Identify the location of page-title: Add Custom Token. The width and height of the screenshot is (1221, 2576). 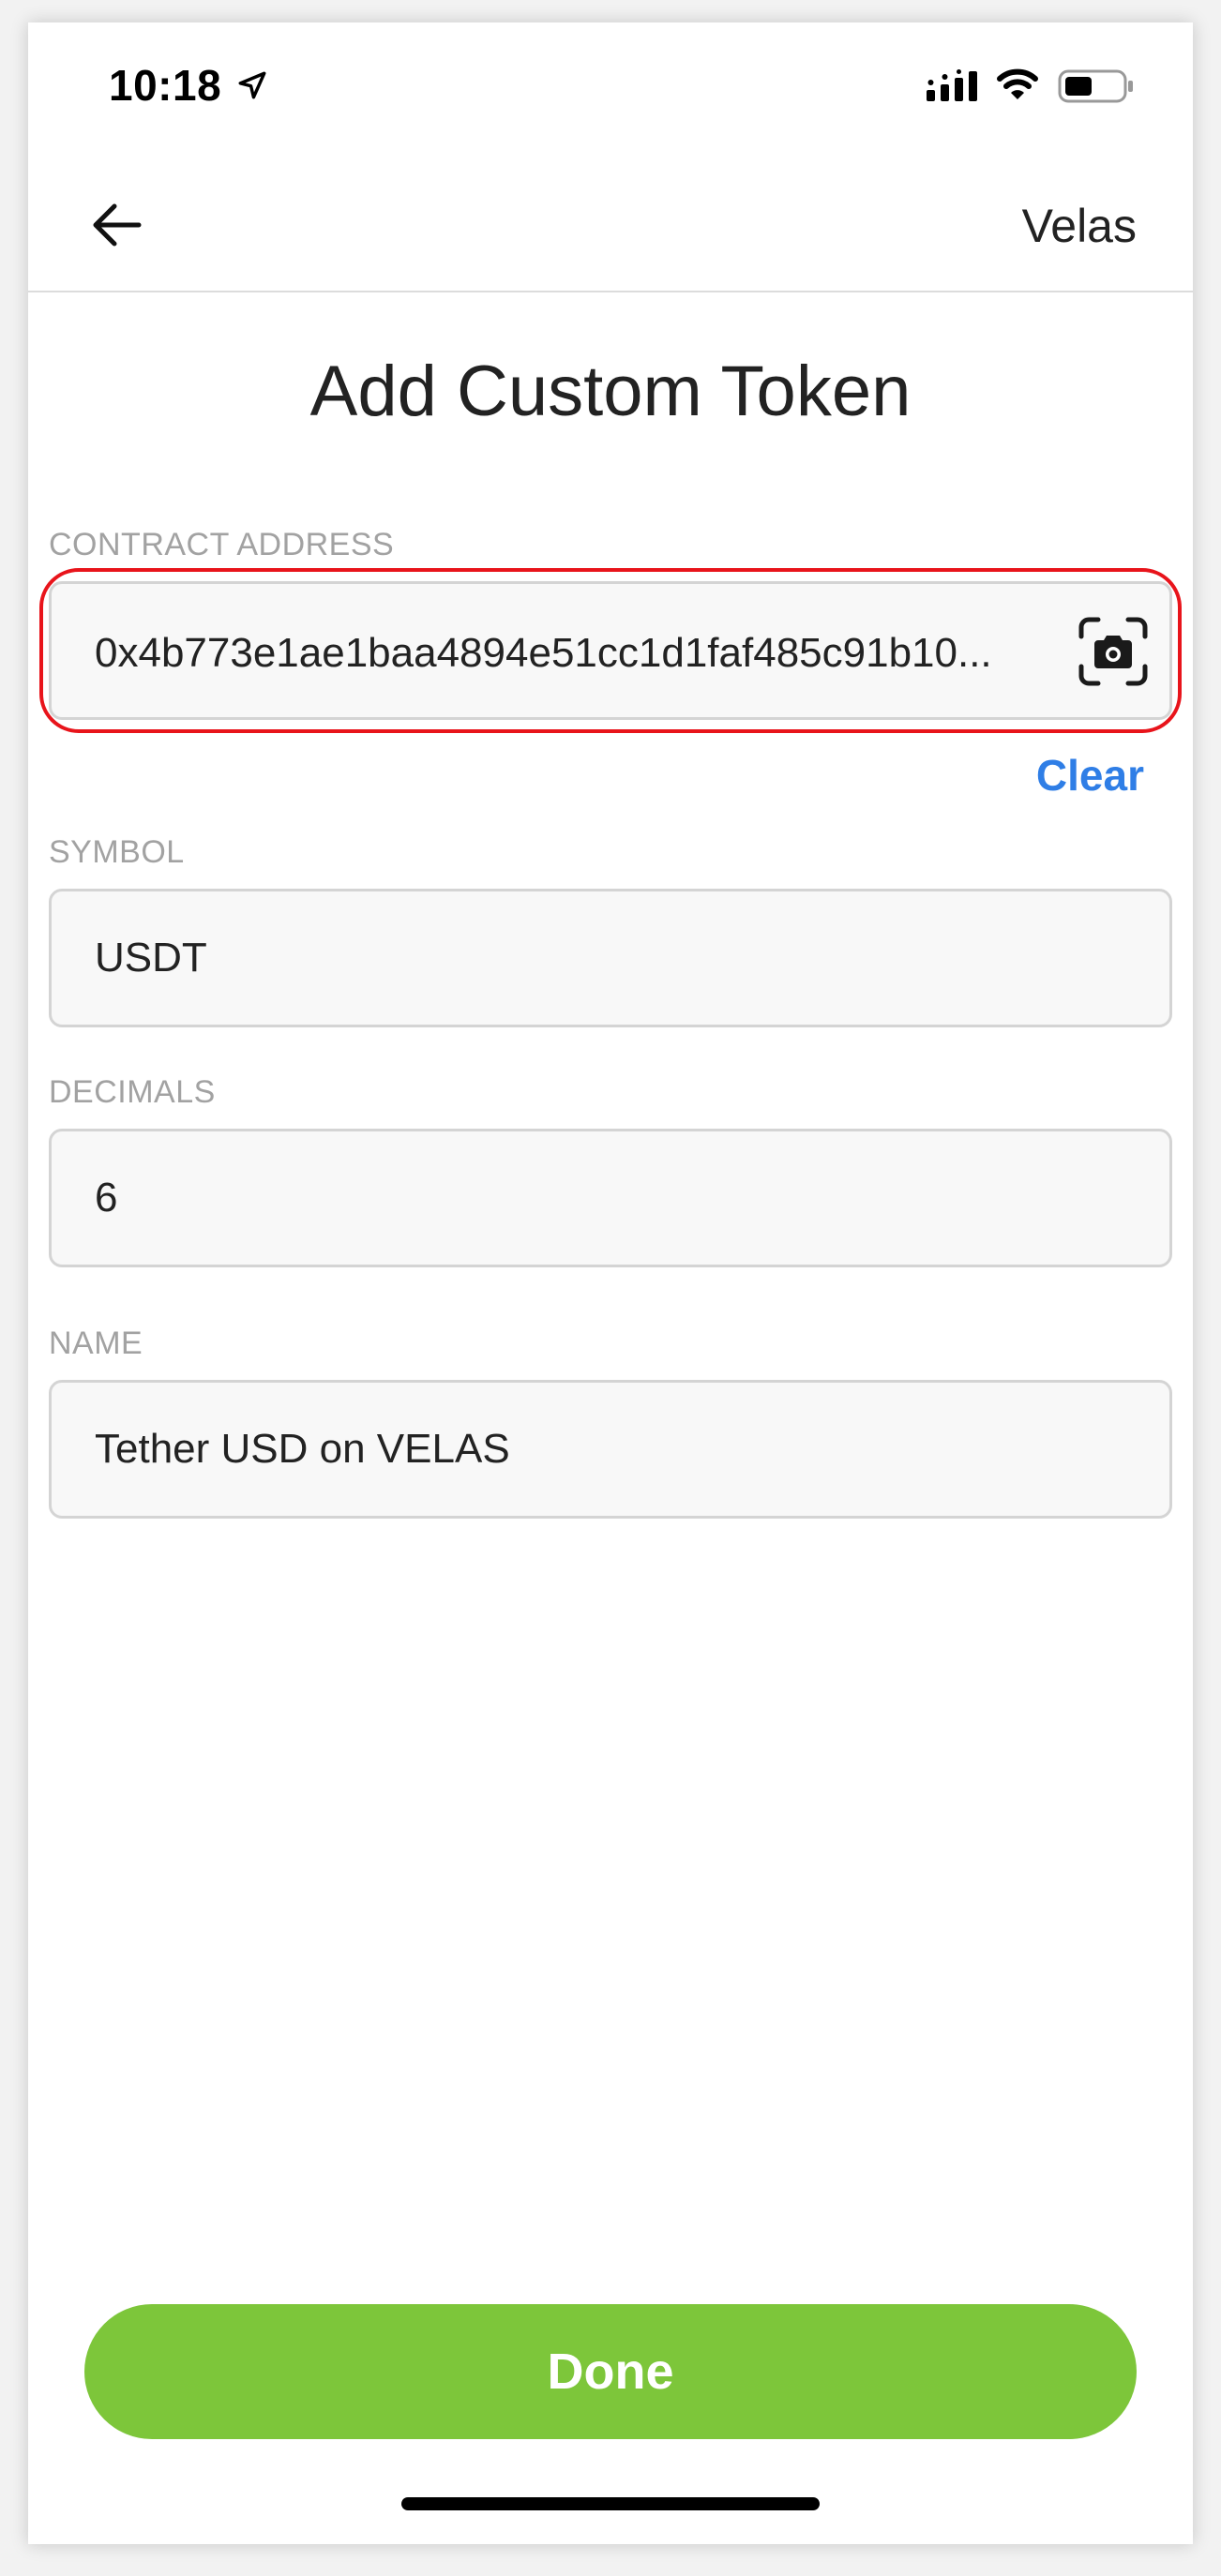
(610, 391).